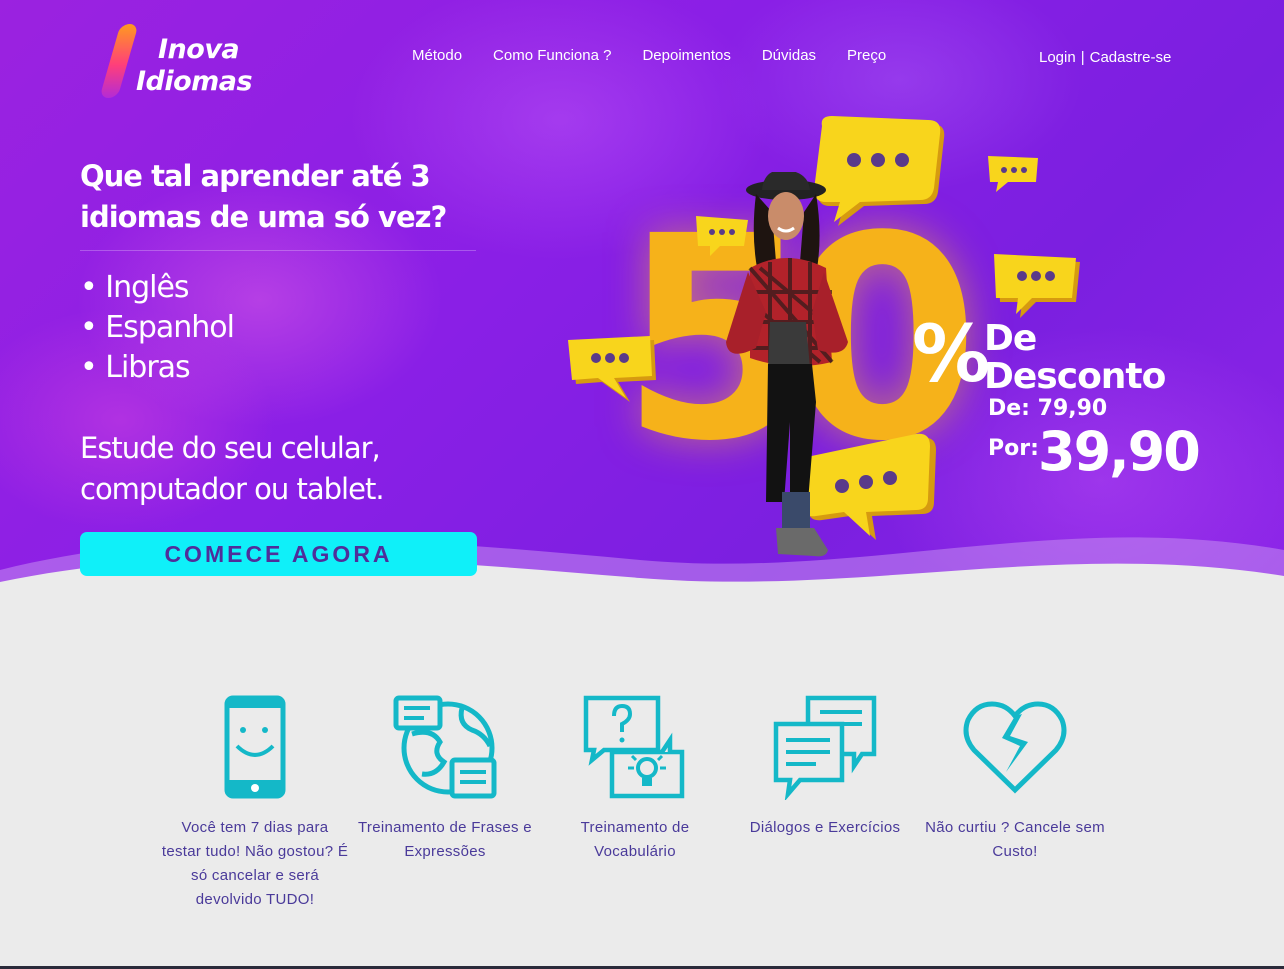 Image resolution: width=1284 pixels, height=969 pixels. Describe the element at coordinates (194, 81) in the screenshot. I see `logo-text-line2: Idiomas` at that location.